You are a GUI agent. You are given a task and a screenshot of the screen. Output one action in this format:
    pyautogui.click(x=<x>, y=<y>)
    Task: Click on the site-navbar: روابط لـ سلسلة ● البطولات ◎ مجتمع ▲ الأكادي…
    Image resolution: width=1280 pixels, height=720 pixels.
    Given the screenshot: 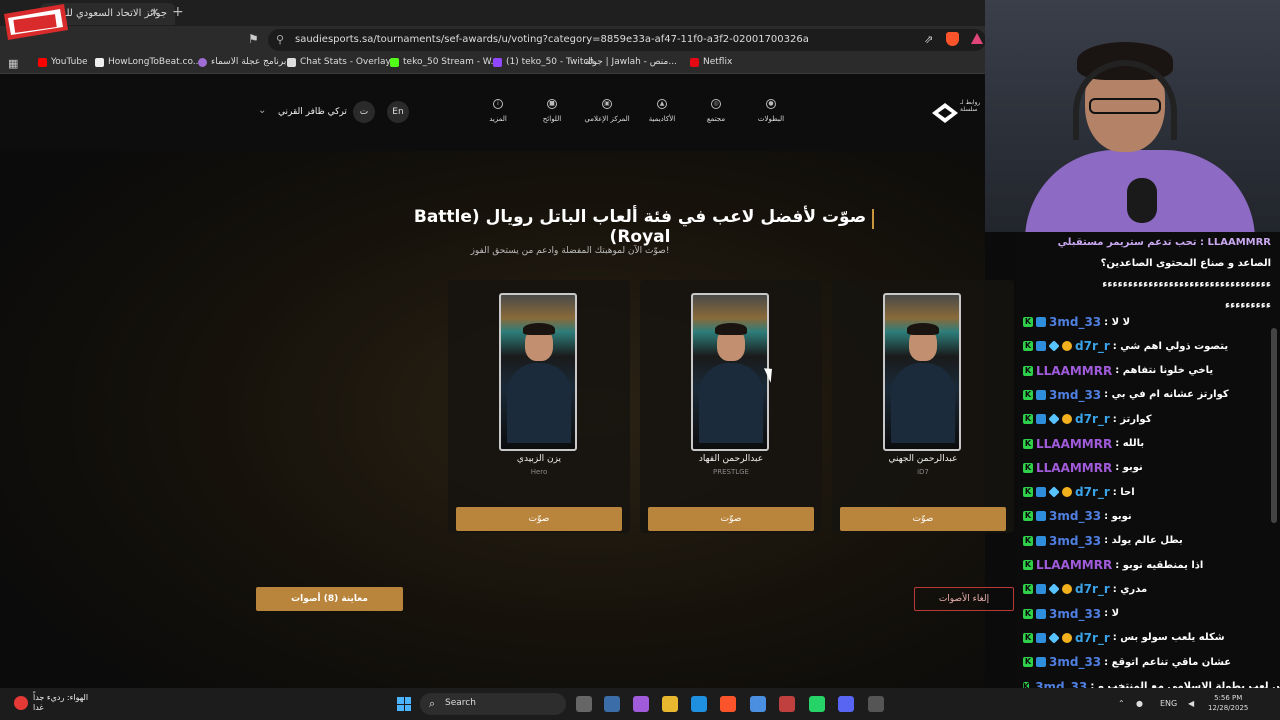 What is the action you would take?
    pyautogui.click(x=492, y=113)
    